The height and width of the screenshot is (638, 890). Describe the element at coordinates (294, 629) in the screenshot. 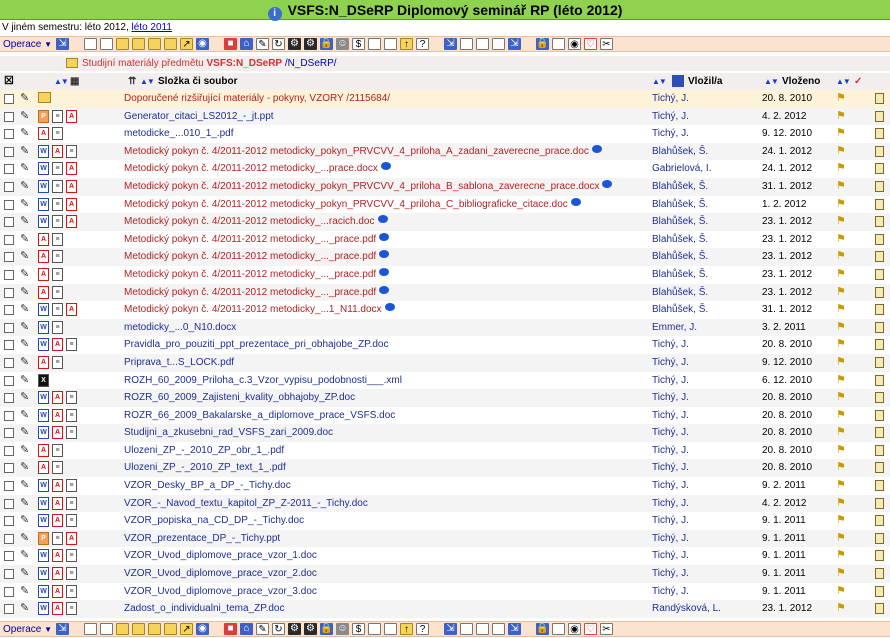

I see `settings-icon: ⚙` at that location.